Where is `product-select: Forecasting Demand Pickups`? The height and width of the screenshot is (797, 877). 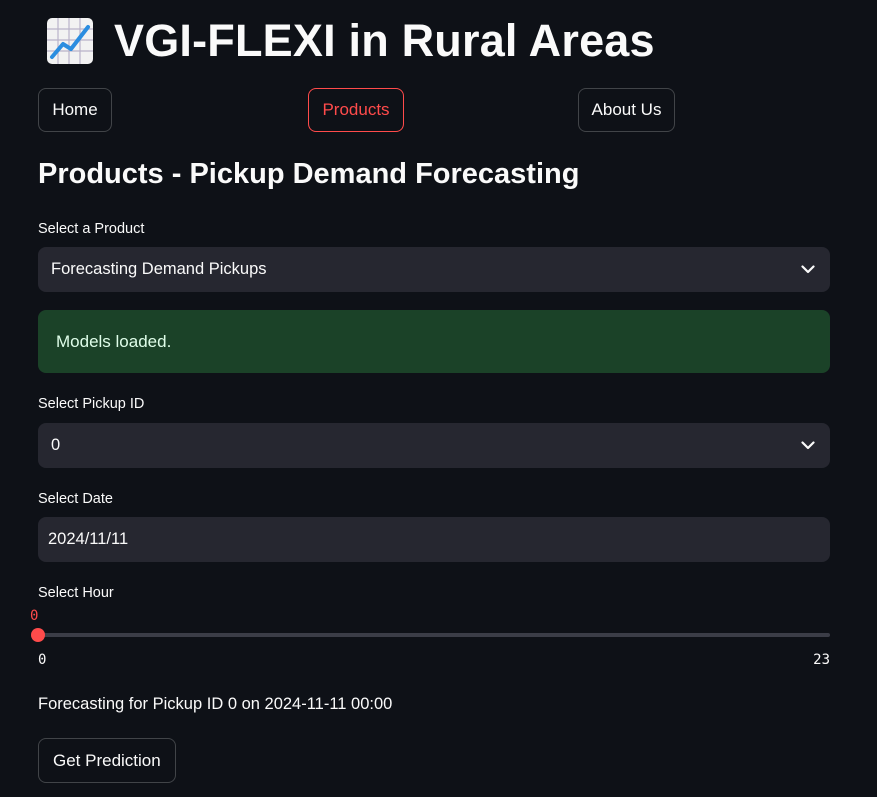 product-select: Forecasting Demand Pickups is located at coordinates (434, 269).